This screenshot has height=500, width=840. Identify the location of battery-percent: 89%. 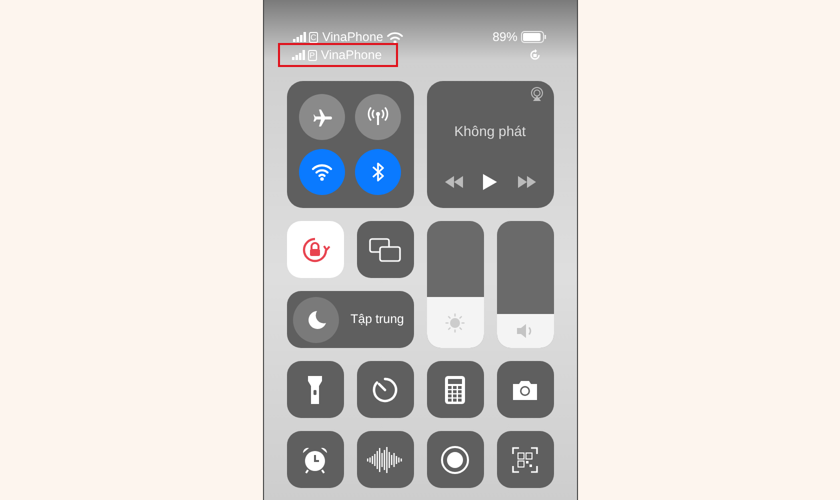
(505, 37).